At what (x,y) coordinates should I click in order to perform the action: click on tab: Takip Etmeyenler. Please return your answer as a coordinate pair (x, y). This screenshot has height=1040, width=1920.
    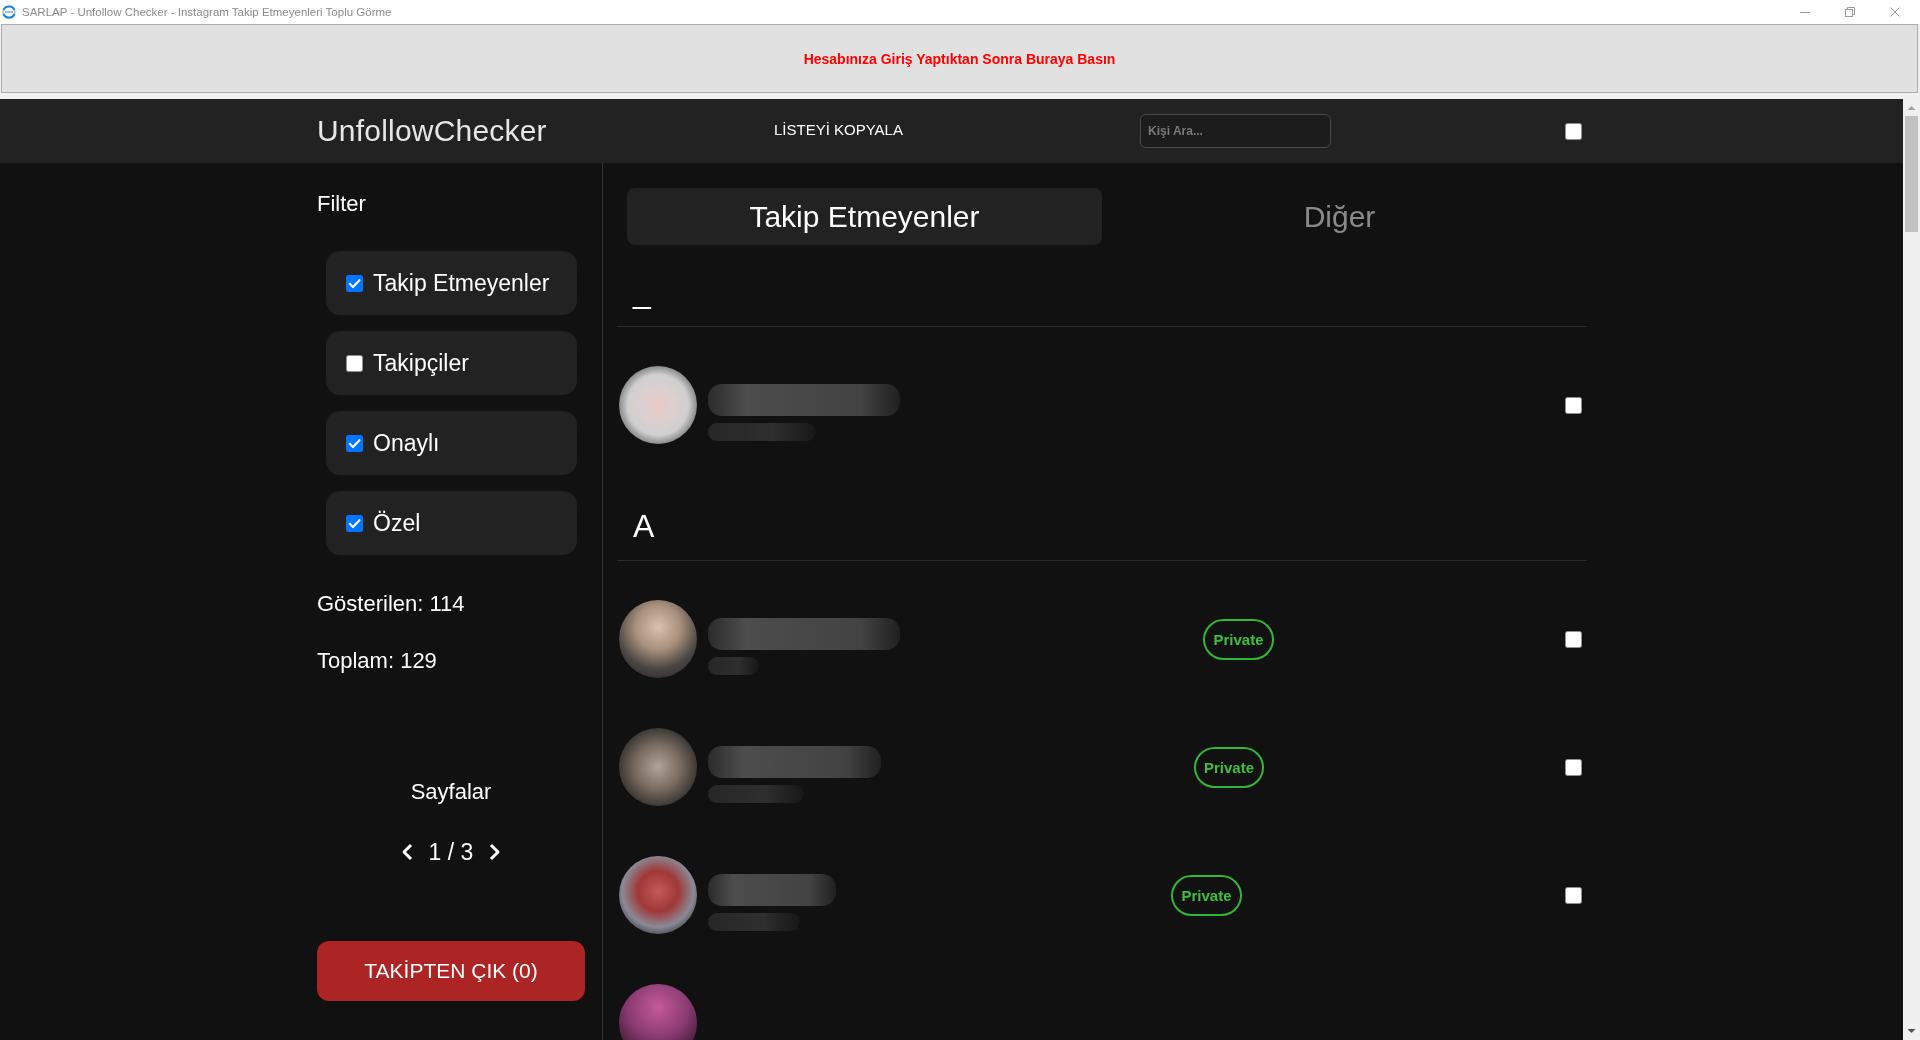
    Looking at the image, I should click on (864, 216).